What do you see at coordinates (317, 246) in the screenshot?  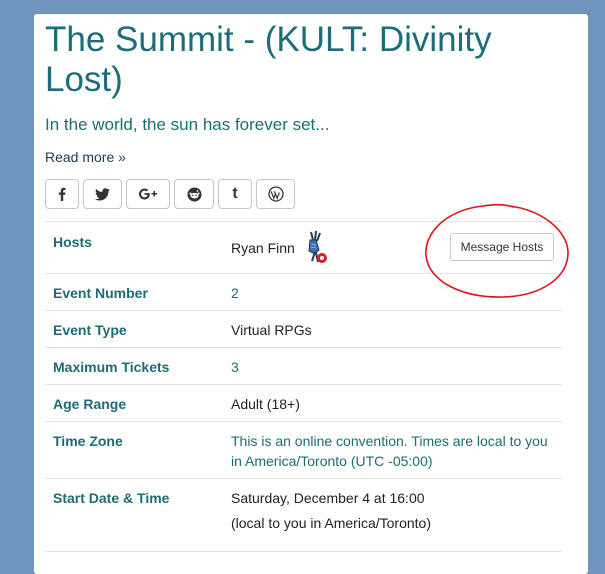 I see `host-avatar` at bounding box center [317, 246].